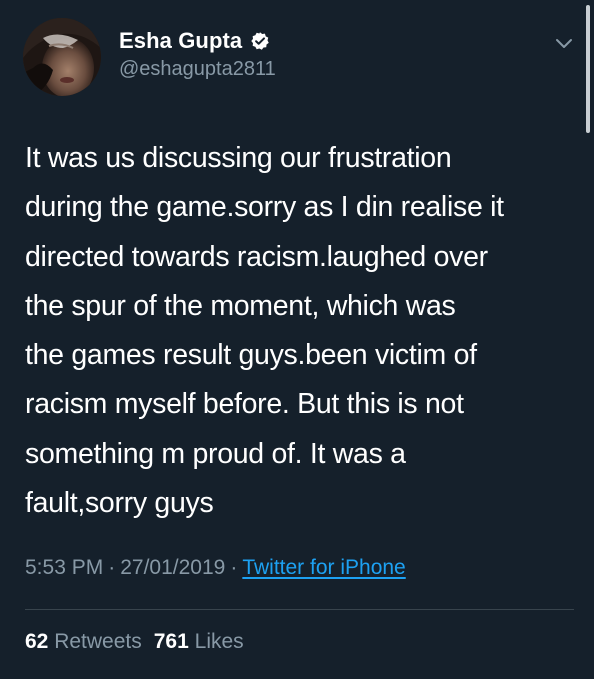 The height and width of the screenshot is (679, 594). What do you see at coordinates (37, 641) in the screenshot?
I see `retweets-count: 62` at bounding box center [37, 641].